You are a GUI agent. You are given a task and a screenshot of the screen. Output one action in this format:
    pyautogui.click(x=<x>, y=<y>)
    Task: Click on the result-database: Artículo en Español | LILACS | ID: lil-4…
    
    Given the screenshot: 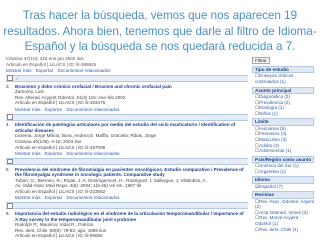 What is the action you would take?
    pyautogui.click(x=60, y=147)
    